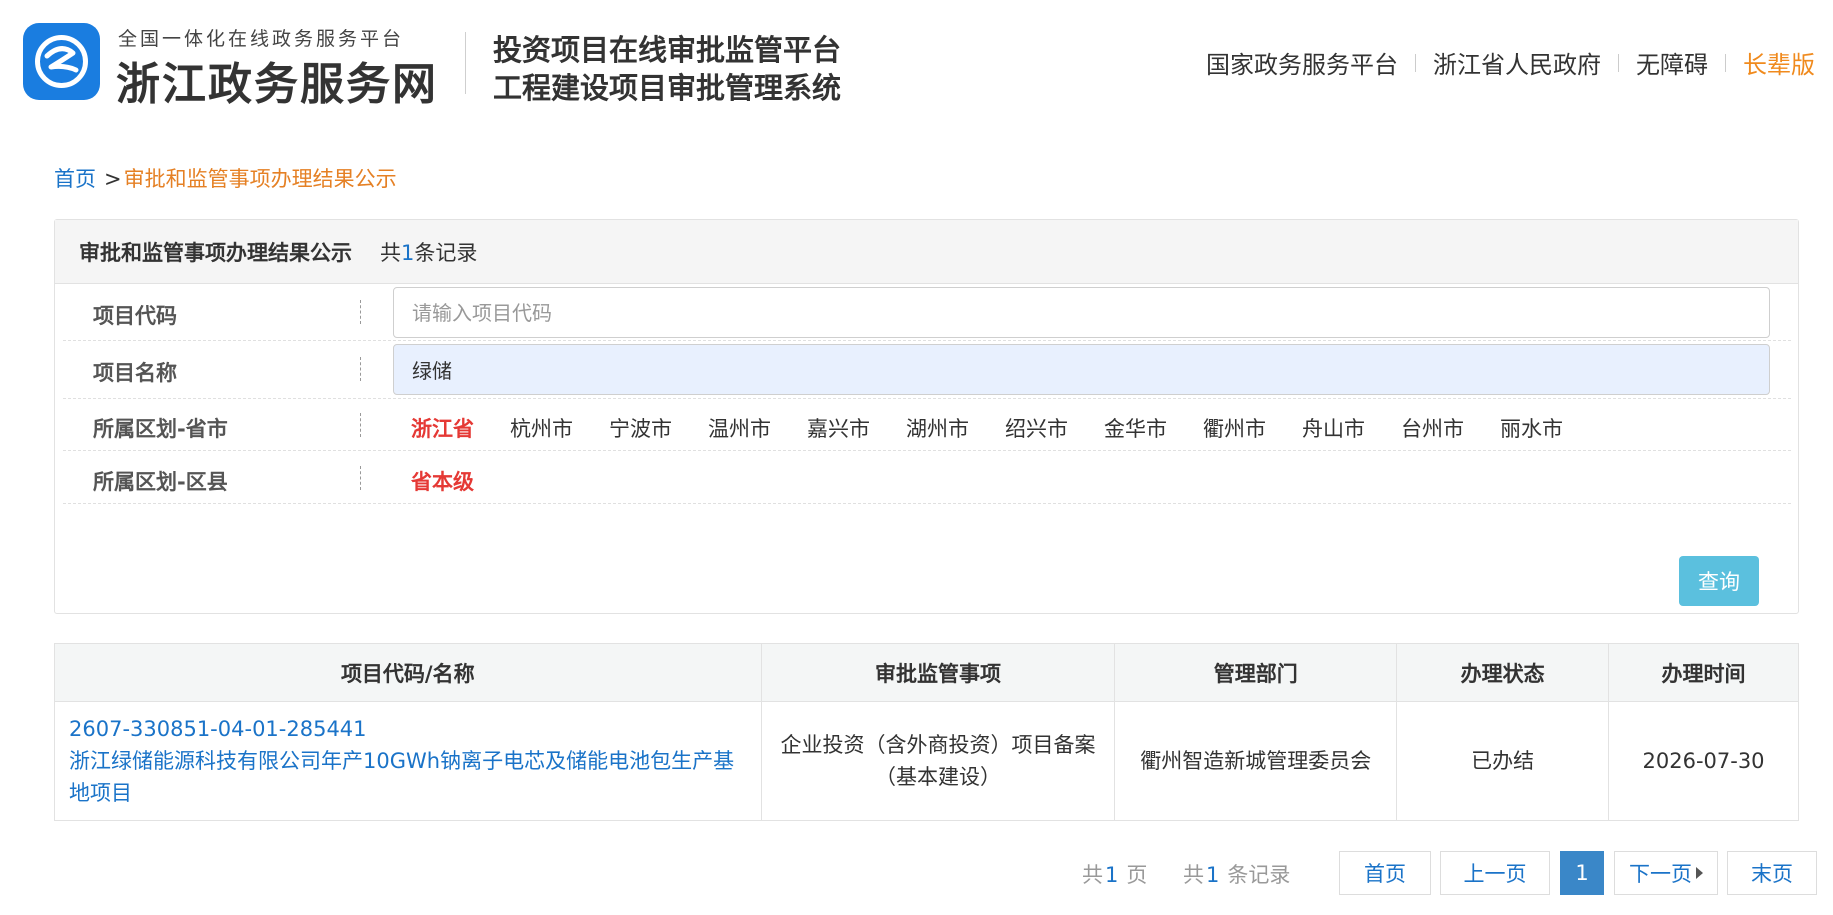 This screenshot has height=915, width=1833. Describe the element at coordinates (261, 39) in the screenshot. I see `site-slogan: 全国一体化在线政务服务平台` at that location.